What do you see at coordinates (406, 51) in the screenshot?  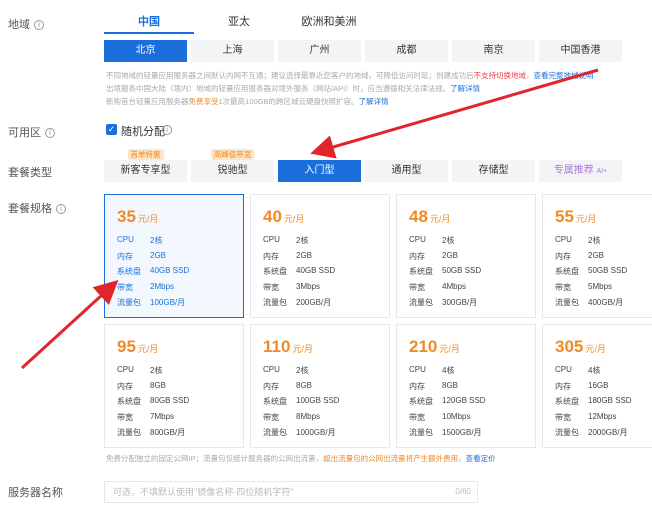 I see `city-chengdu: 成都` at bounding box center [406, 51].